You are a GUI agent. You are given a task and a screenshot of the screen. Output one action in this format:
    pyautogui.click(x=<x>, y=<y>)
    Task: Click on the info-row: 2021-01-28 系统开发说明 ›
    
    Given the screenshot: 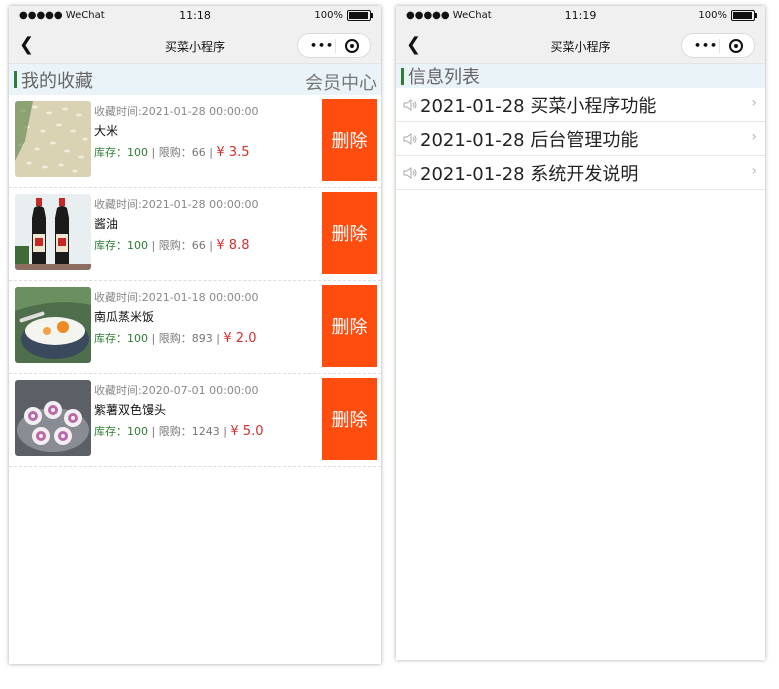 What is the action you would take?
    pyautogui.click(x=580, y=173)
    